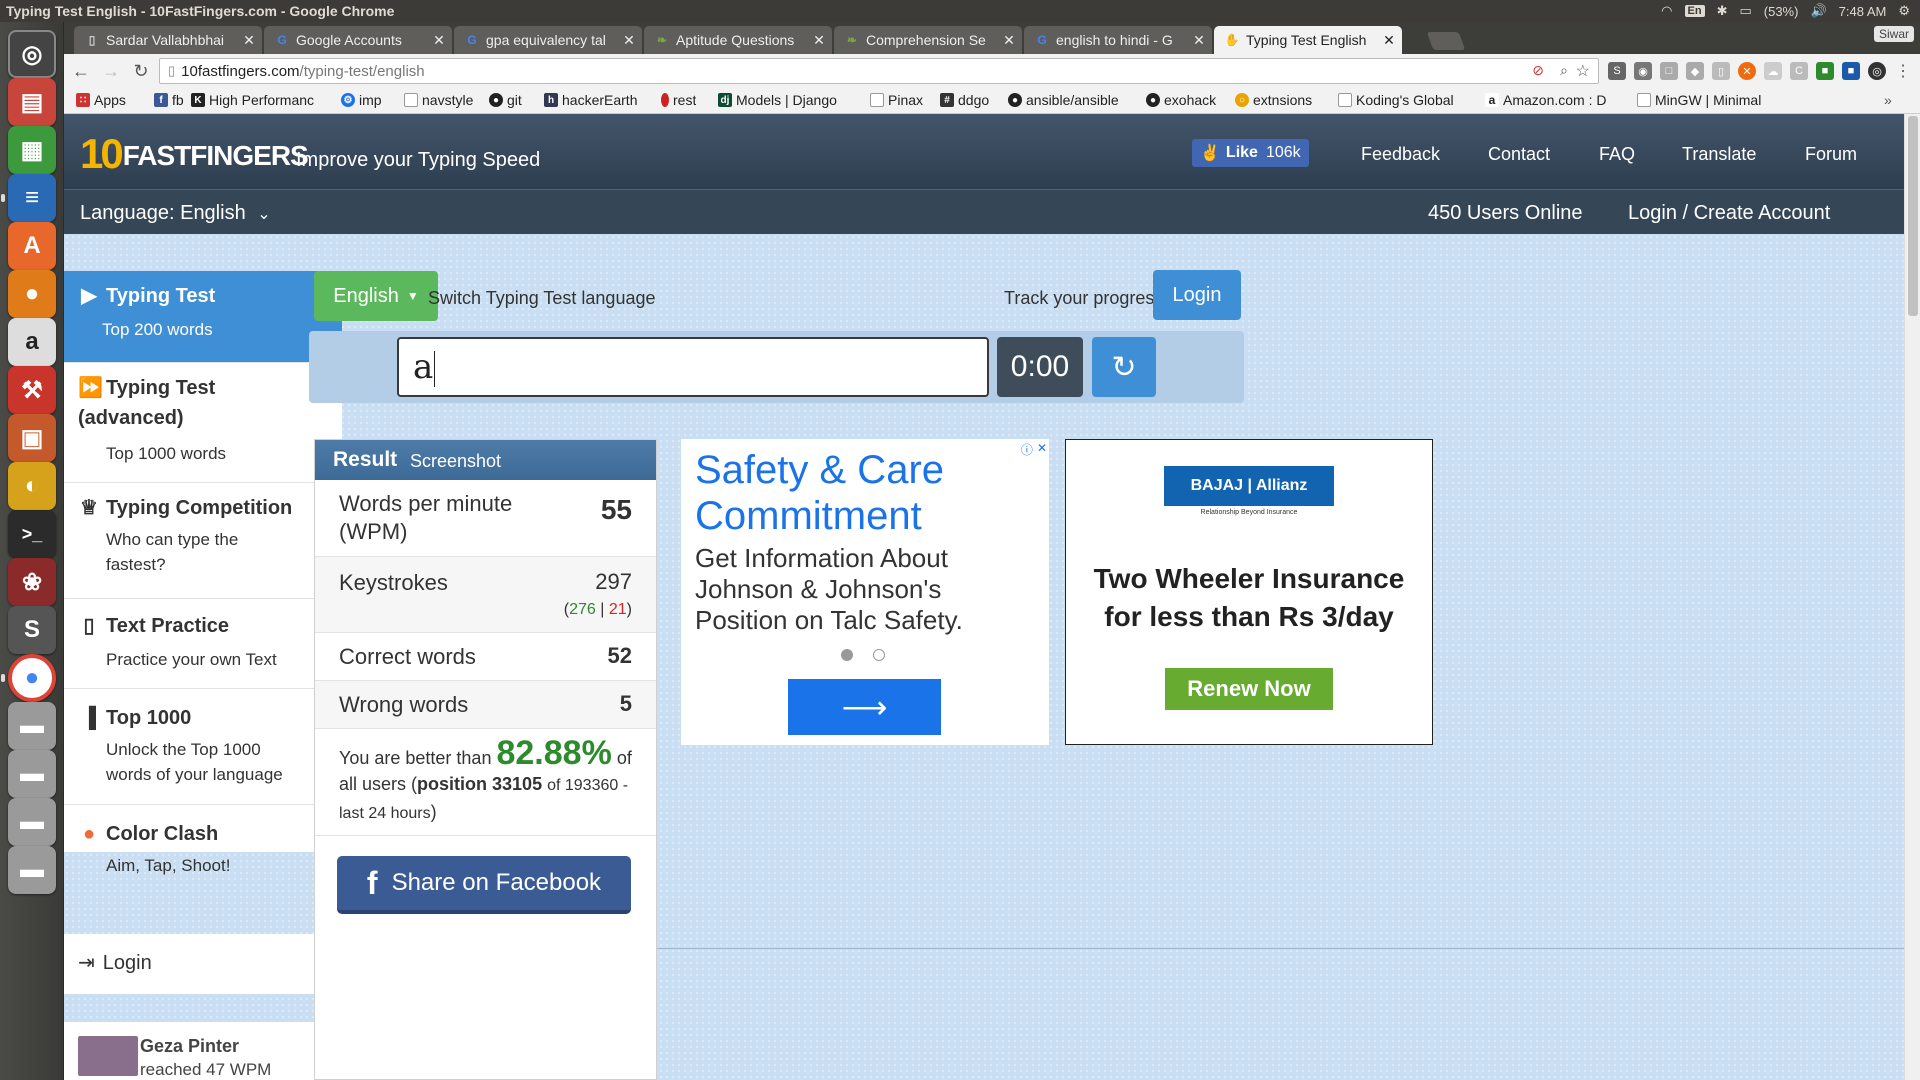 The width and height of the screenshot is (1920, 1080). I want to click on extension-icon: ◉, so click(1643, 71).